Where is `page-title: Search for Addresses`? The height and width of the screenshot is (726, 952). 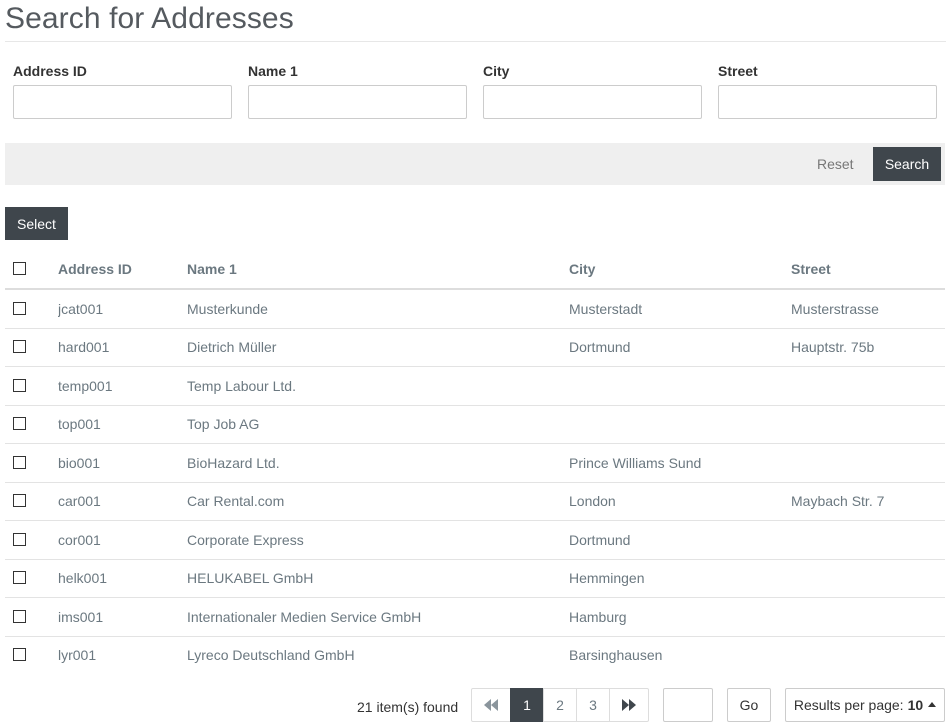
page-title: Search for Addresses is located at coordinates (149, 18).